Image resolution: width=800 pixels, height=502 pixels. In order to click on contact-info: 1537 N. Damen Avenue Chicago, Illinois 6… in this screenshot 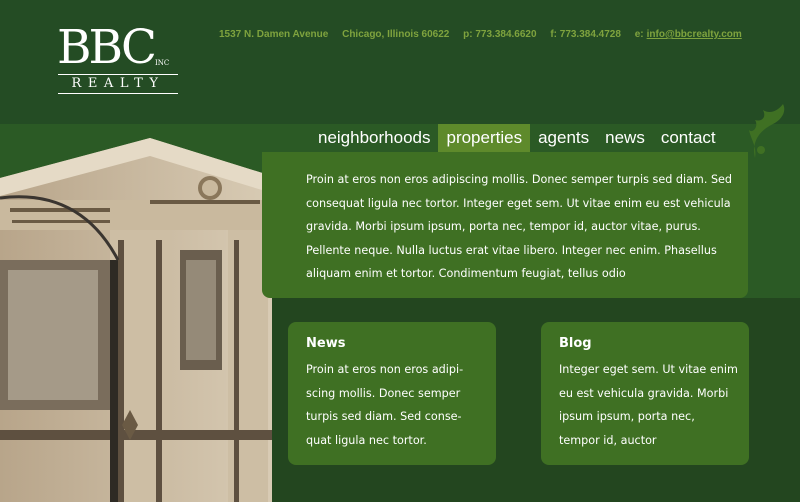, I will do `click(480, 34)`.